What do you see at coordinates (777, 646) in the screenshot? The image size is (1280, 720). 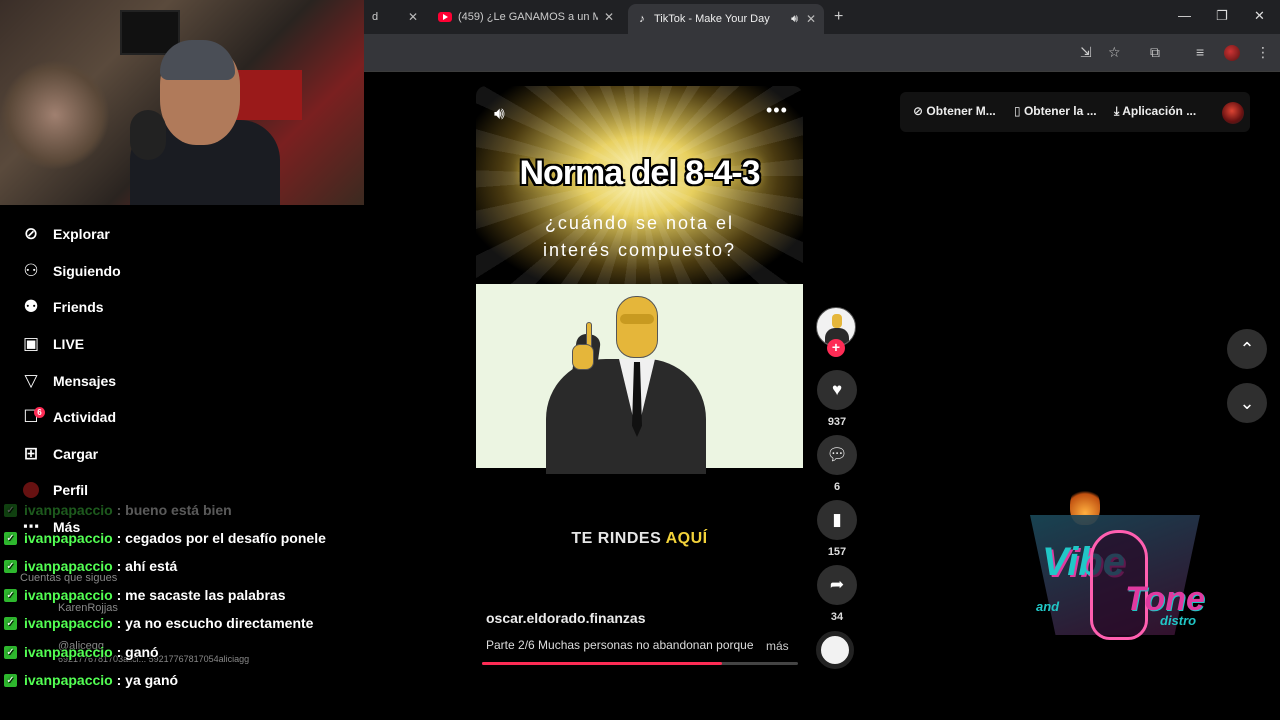 I see `description-more-link: más` at bounding box center [777, 646].